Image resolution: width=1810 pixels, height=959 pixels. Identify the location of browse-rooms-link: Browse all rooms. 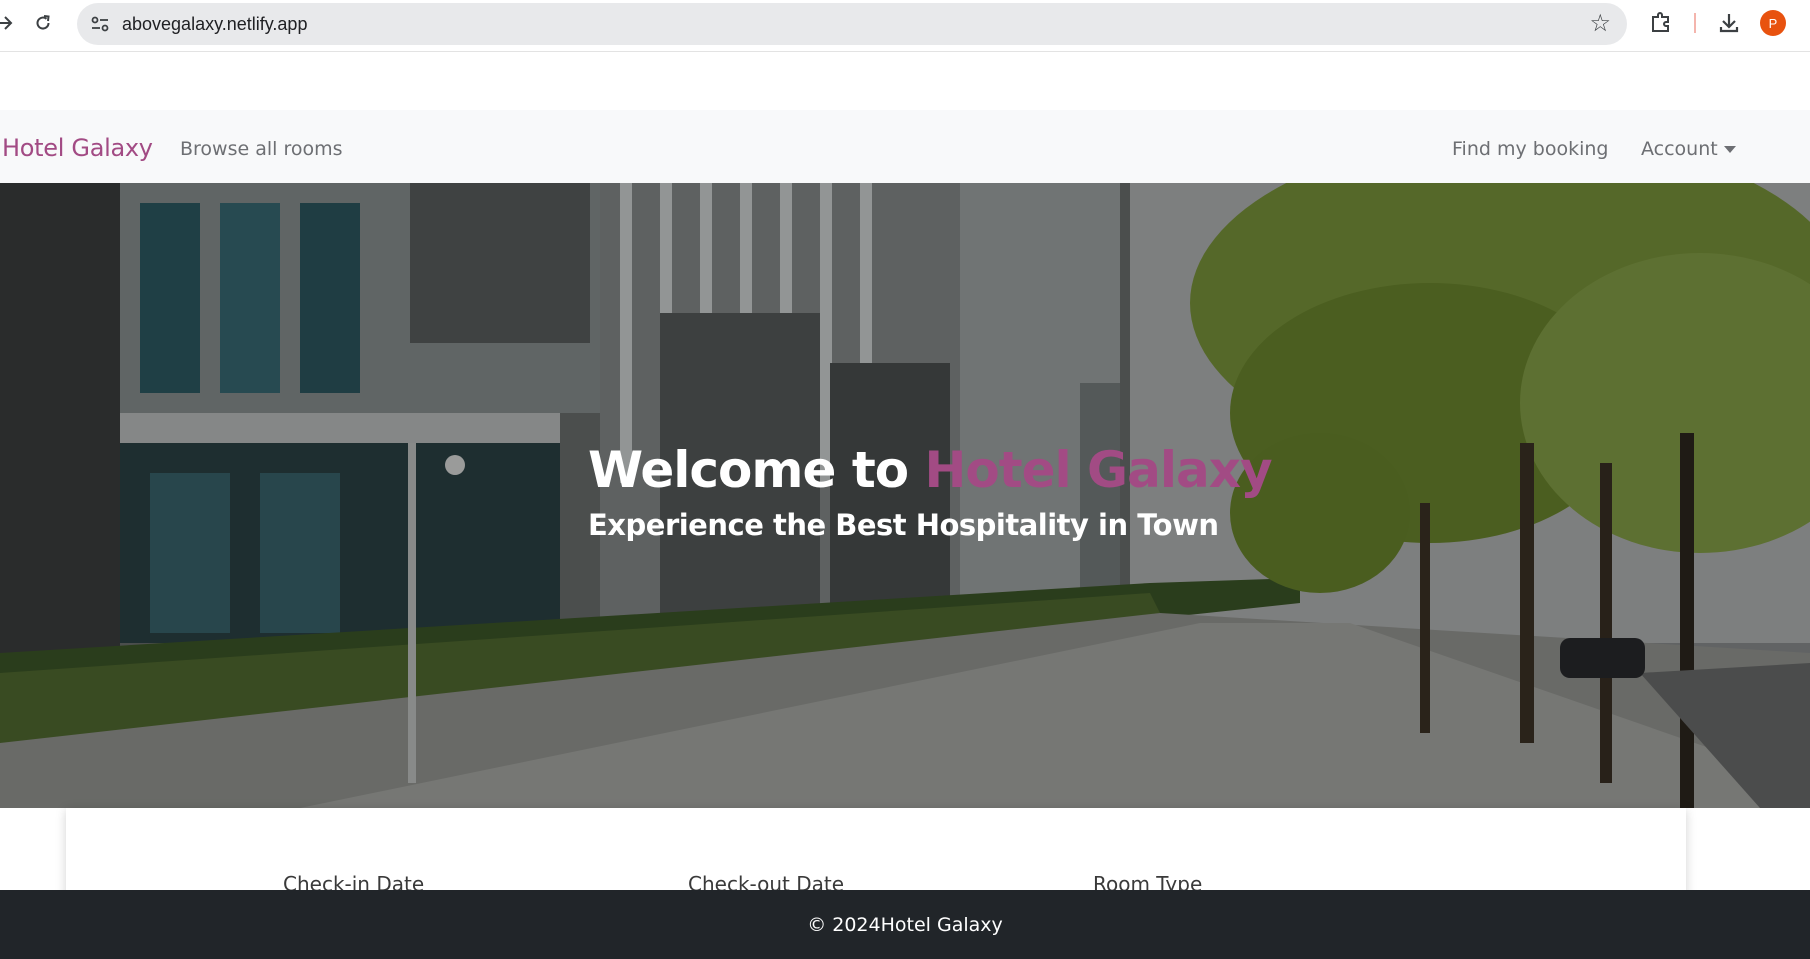
(261, 149).